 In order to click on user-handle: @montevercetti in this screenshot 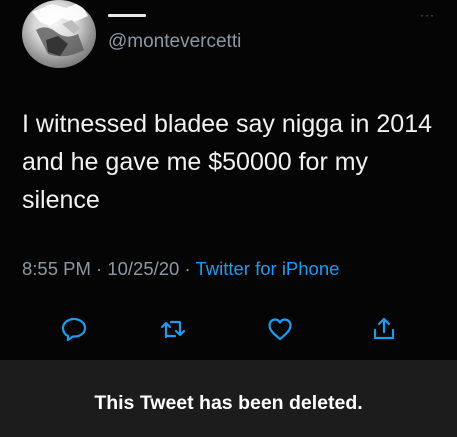, I will do `click(174, 42)`.